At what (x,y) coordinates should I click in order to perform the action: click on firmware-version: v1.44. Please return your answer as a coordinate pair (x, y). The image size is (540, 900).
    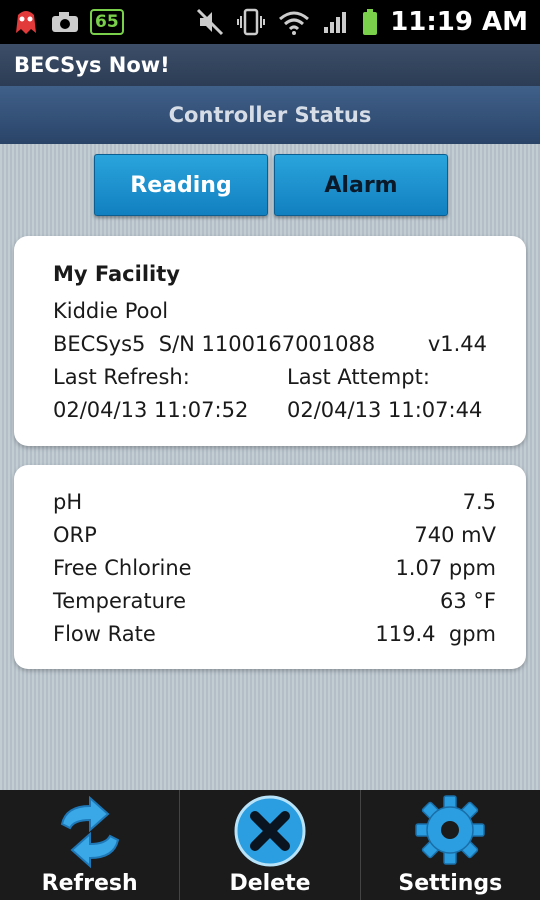
    Looking at the image, I should click on (457, 344).